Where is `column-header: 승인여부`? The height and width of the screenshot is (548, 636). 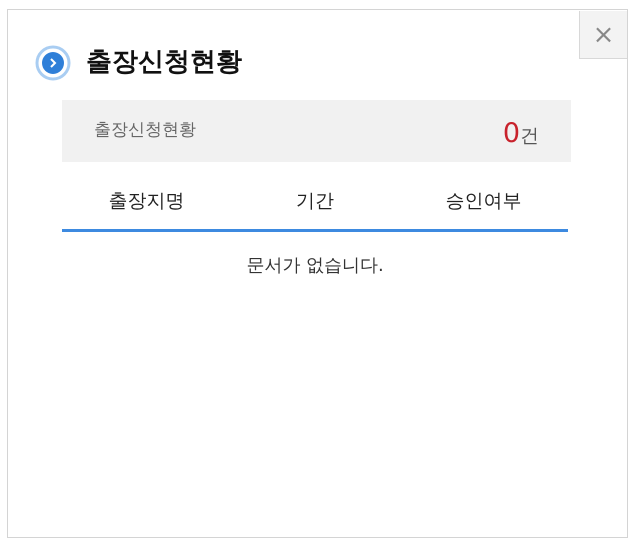 column-header: 승인여부 is located at coordinates (484, 201).